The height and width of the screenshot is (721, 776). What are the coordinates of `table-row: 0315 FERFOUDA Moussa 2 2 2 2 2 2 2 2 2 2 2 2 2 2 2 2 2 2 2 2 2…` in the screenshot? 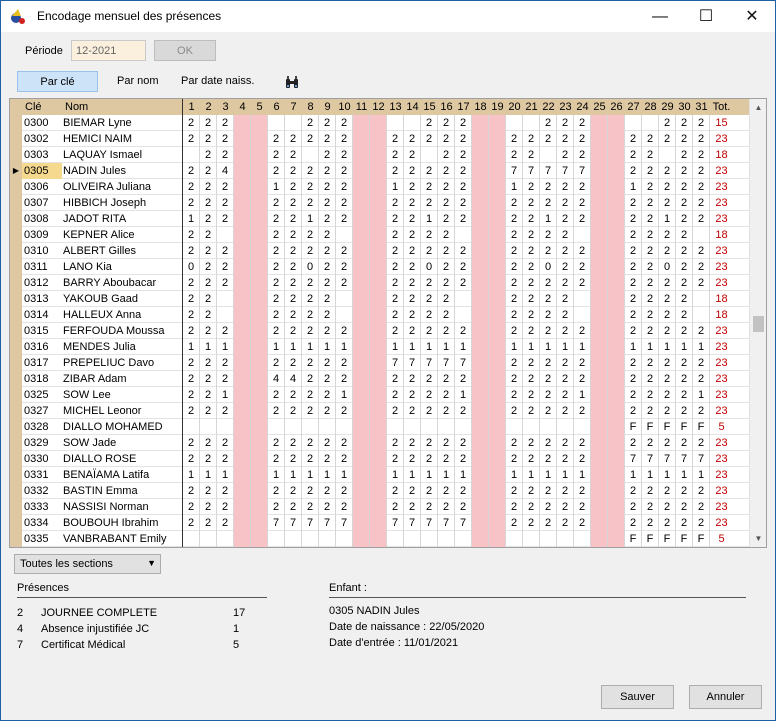 It's located at (380, 331).